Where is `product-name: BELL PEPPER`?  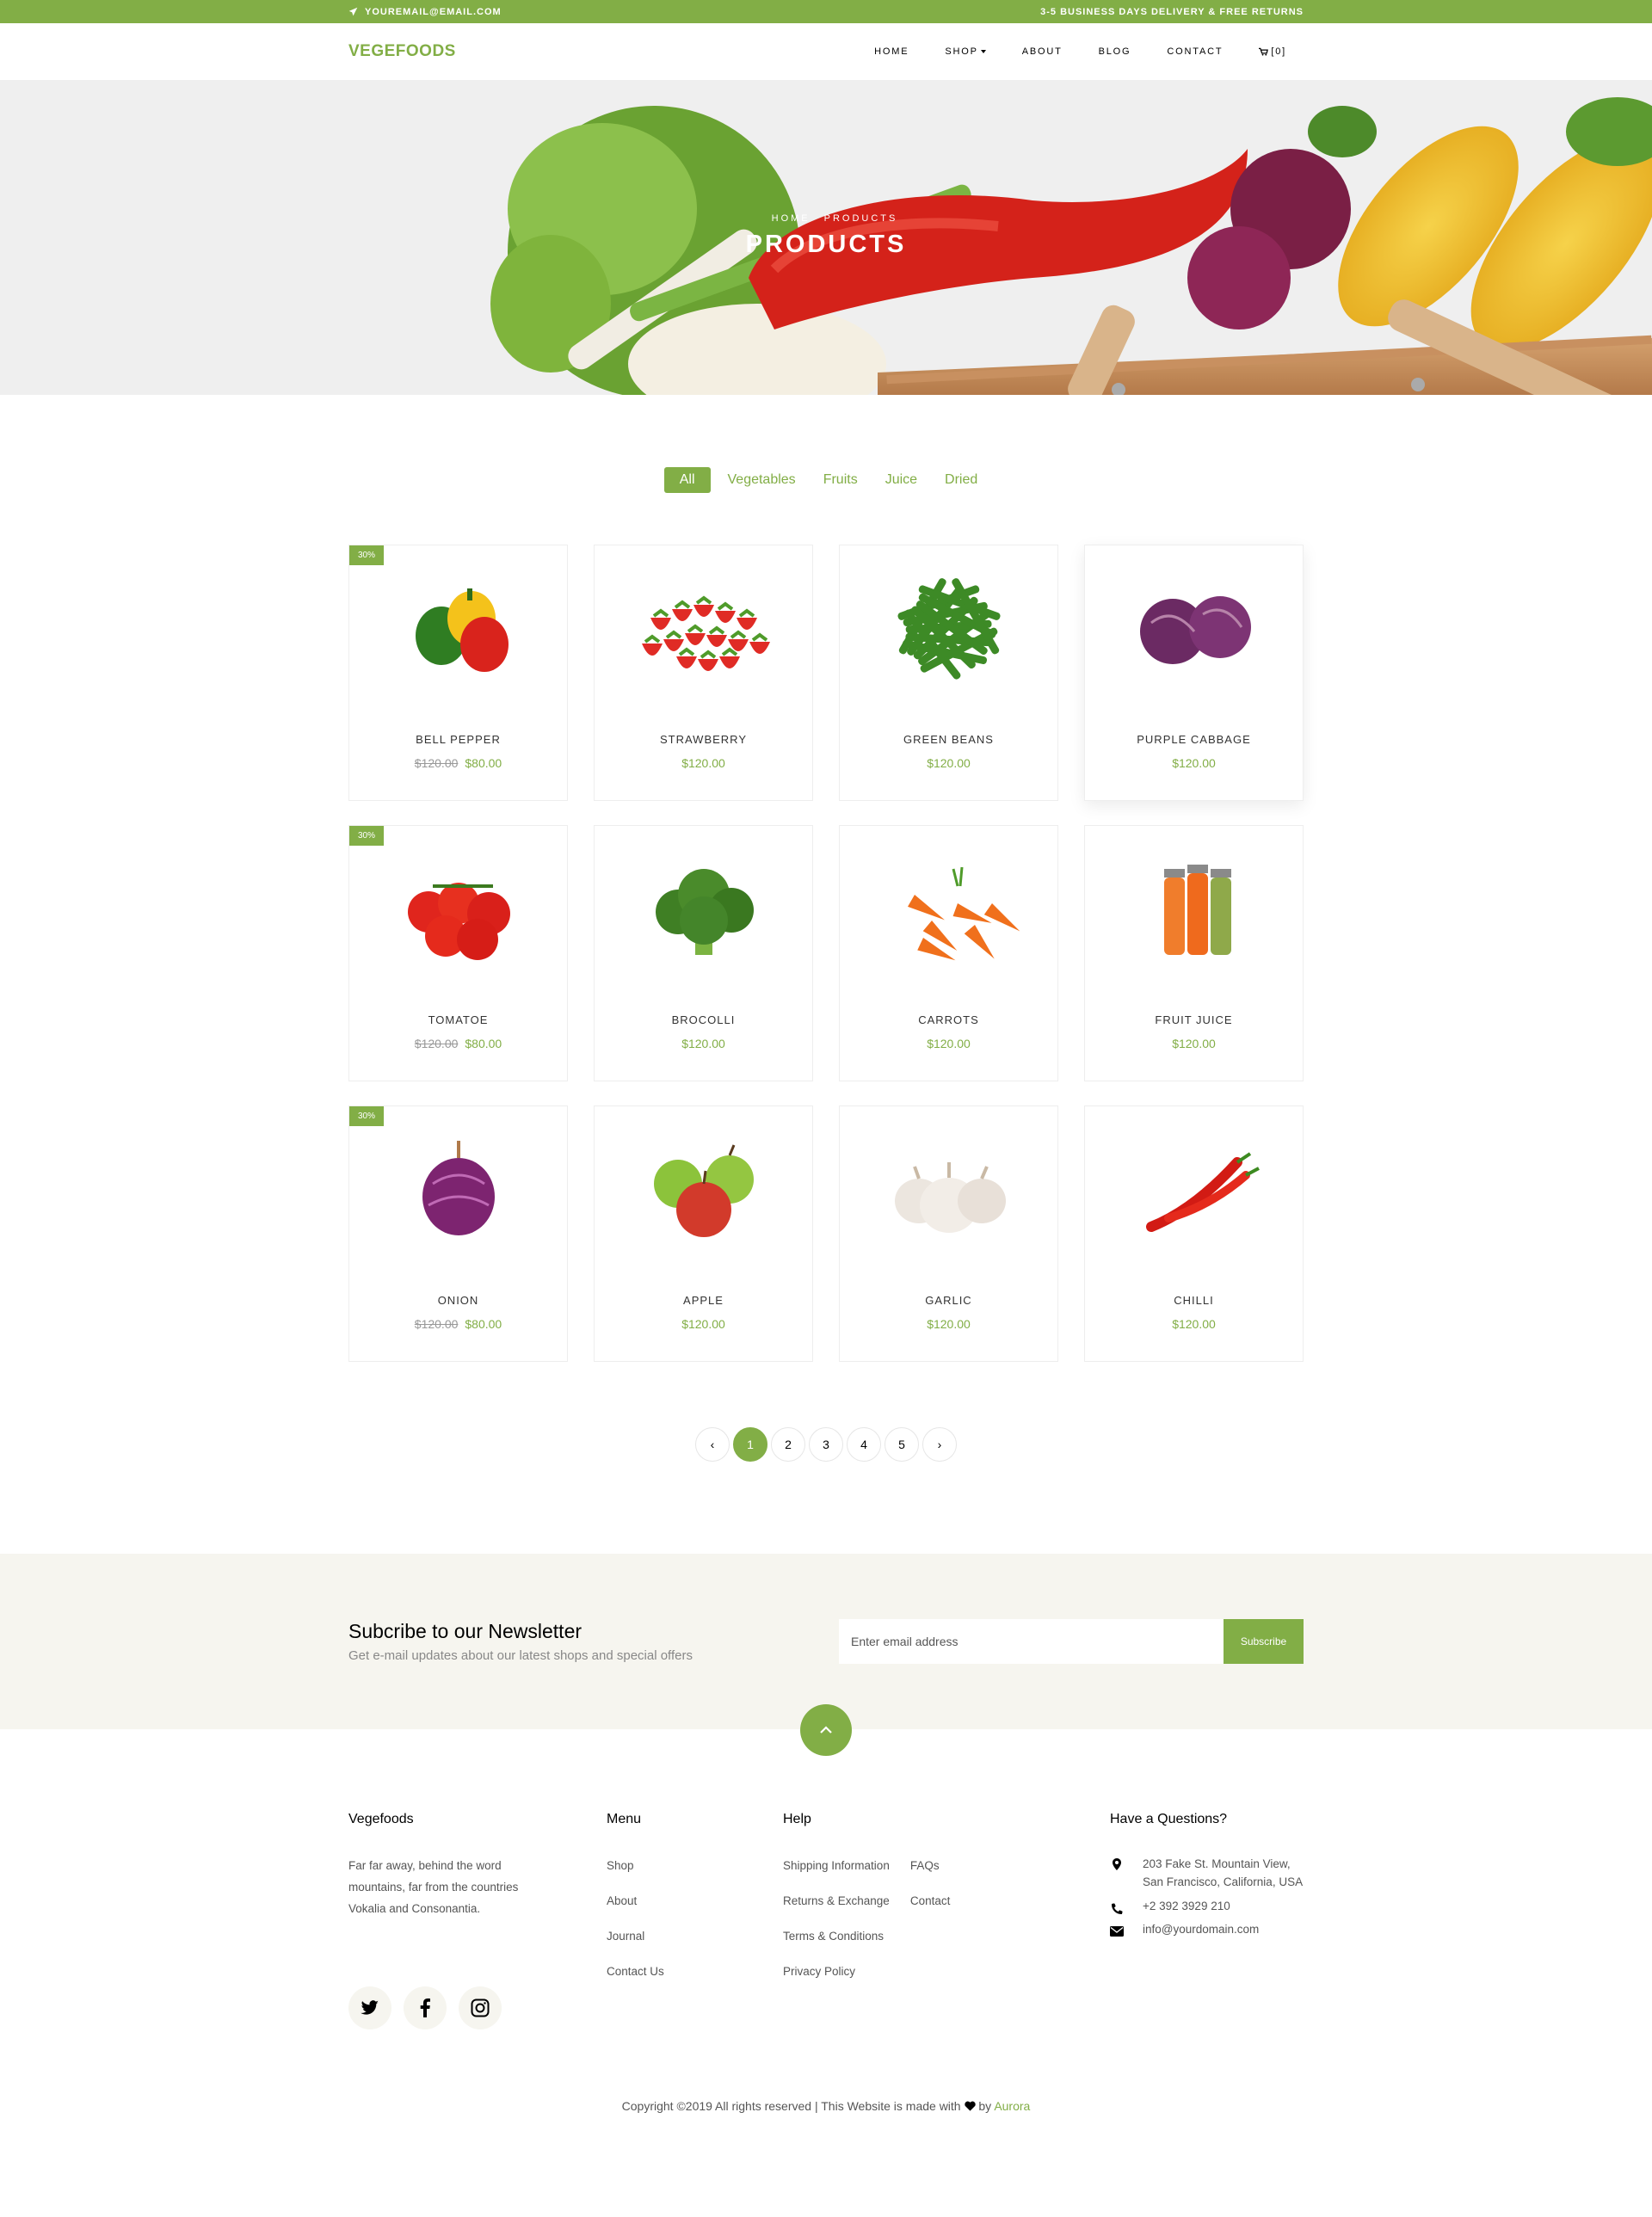
product-name: BELL PEPPER is located at coordinates (458, 739).